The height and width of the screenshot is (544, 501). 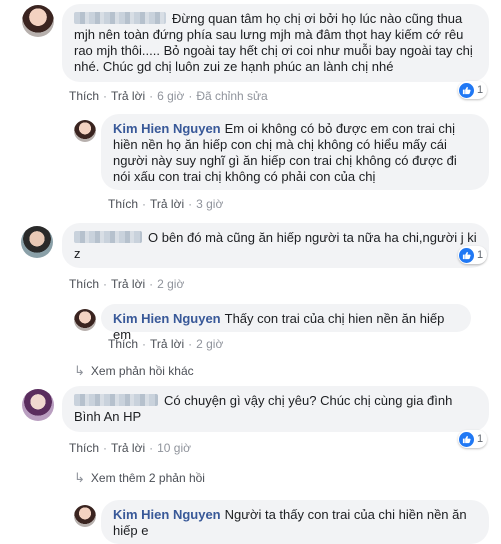 I want to click on timestamp: 3 giờ, so click(x=209, y=204).